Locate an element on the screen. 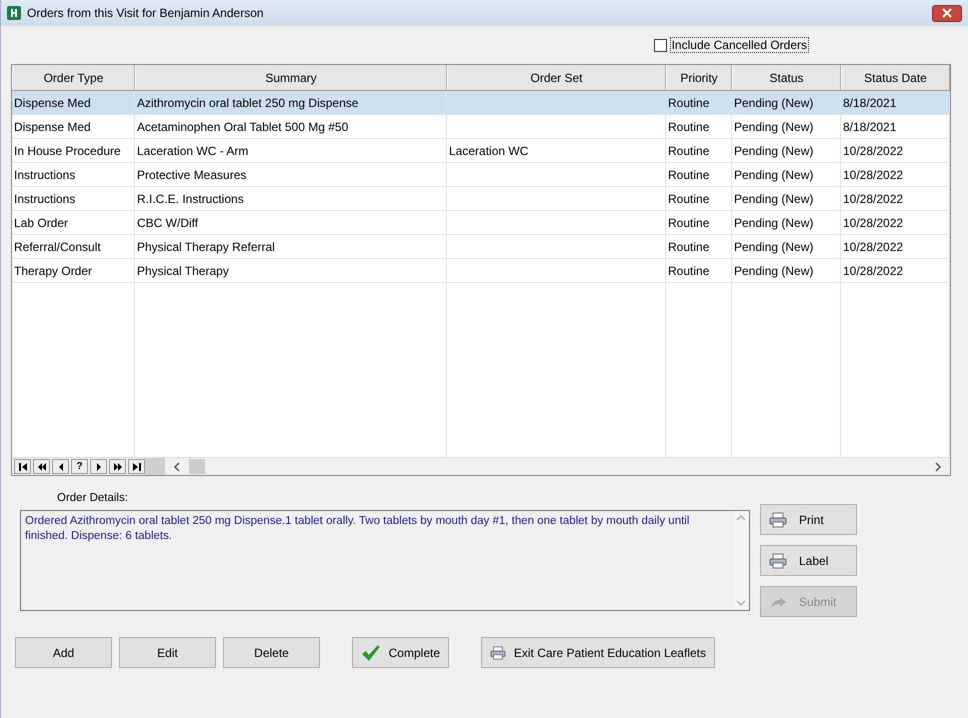 The image size is (968, 718). table-row: Lab Order CBC W/Diff Routine Pending (New) 10/28/2022 is located at coordinates (481, 223).